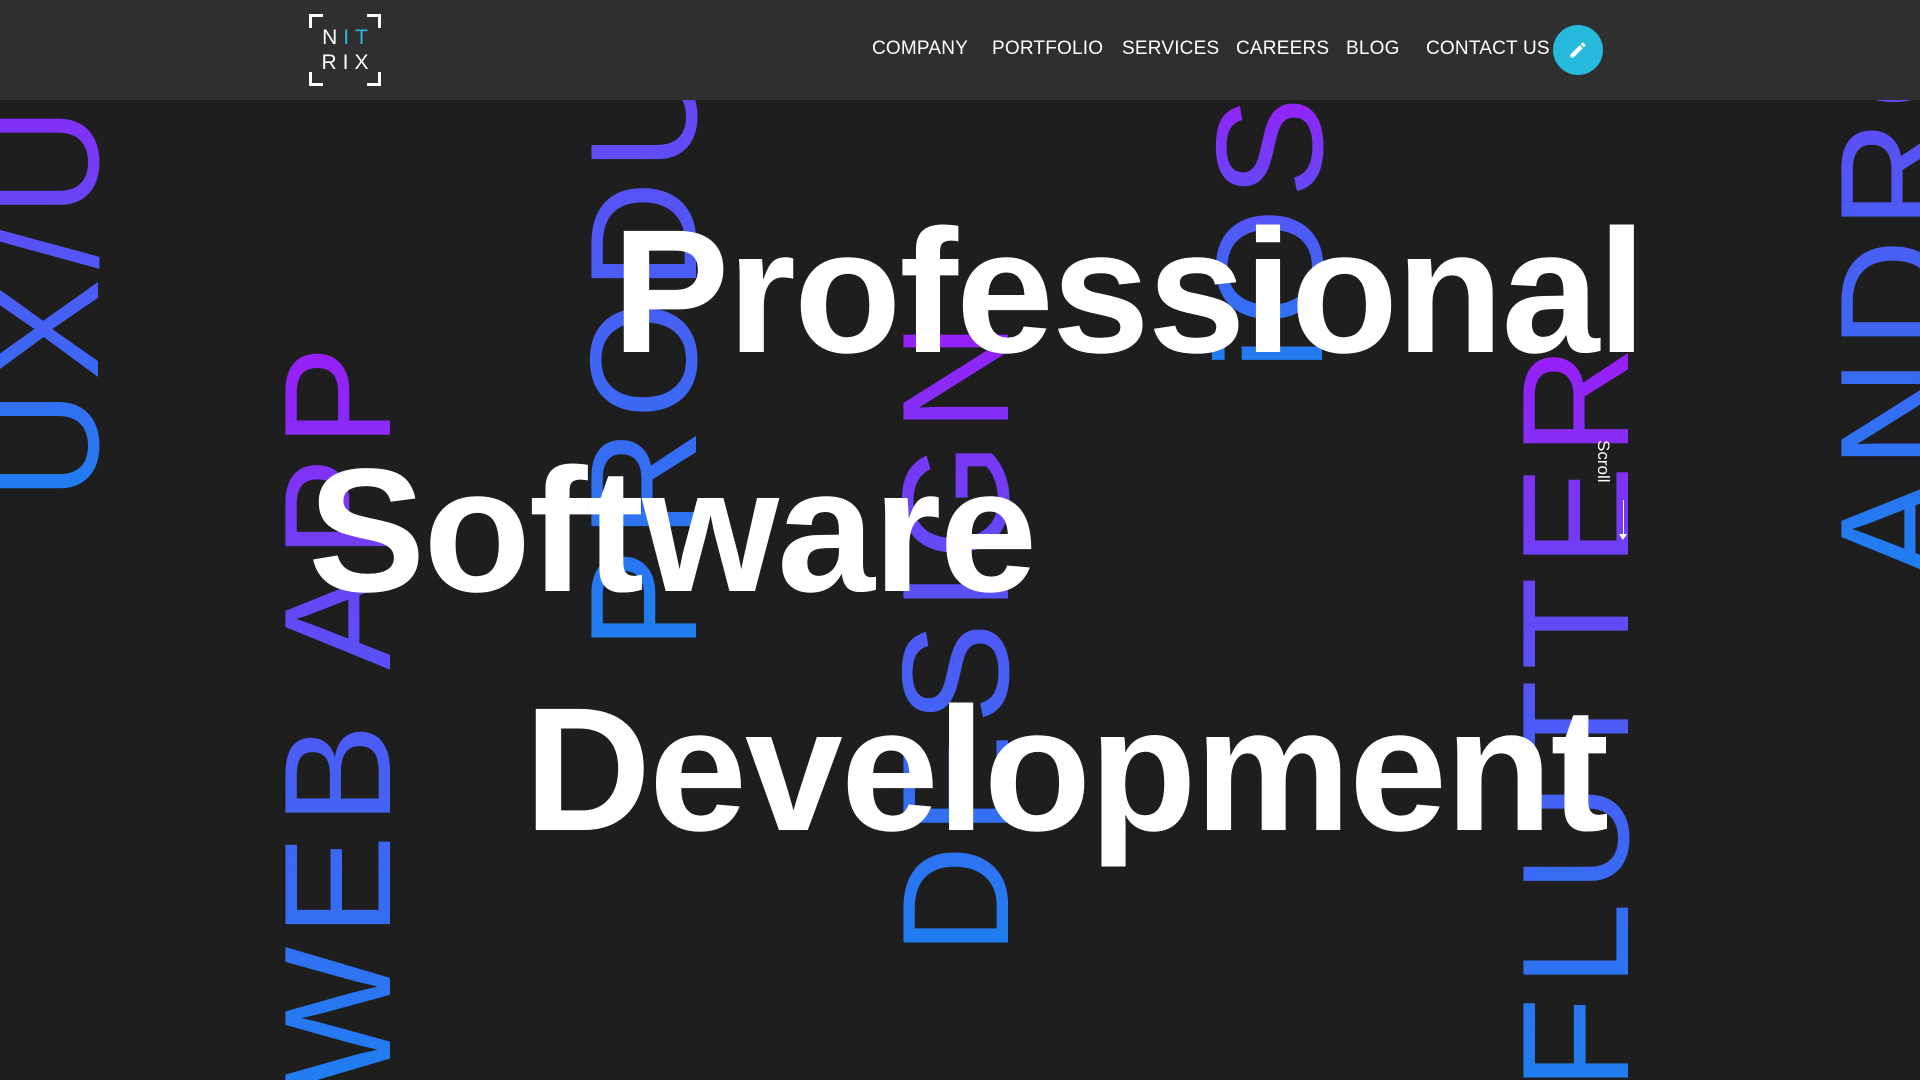 This screenshot has width=1920, height=1080. Describe the element at coordinates (1066, 770) in the screenshot. I see `headline-line-3: Development` at that location.